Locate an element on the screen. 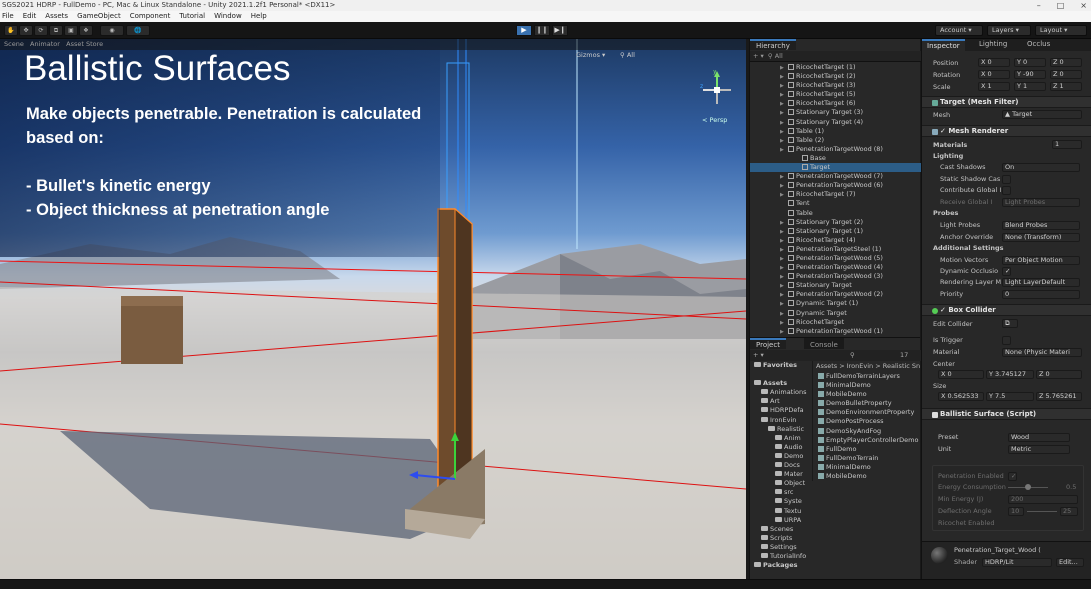 The height and width of the screenshot is (589, 1091). project-tree-item: Textu is located at coordinates (781, 511).